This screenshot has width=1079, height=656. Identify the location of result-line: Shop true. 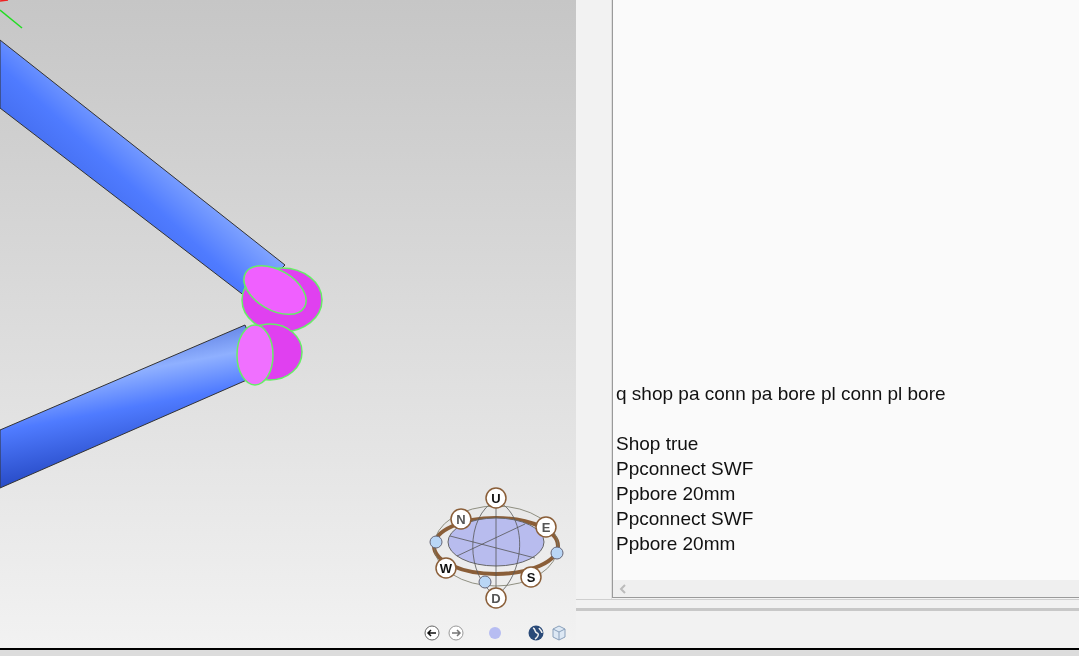
(658, 444).